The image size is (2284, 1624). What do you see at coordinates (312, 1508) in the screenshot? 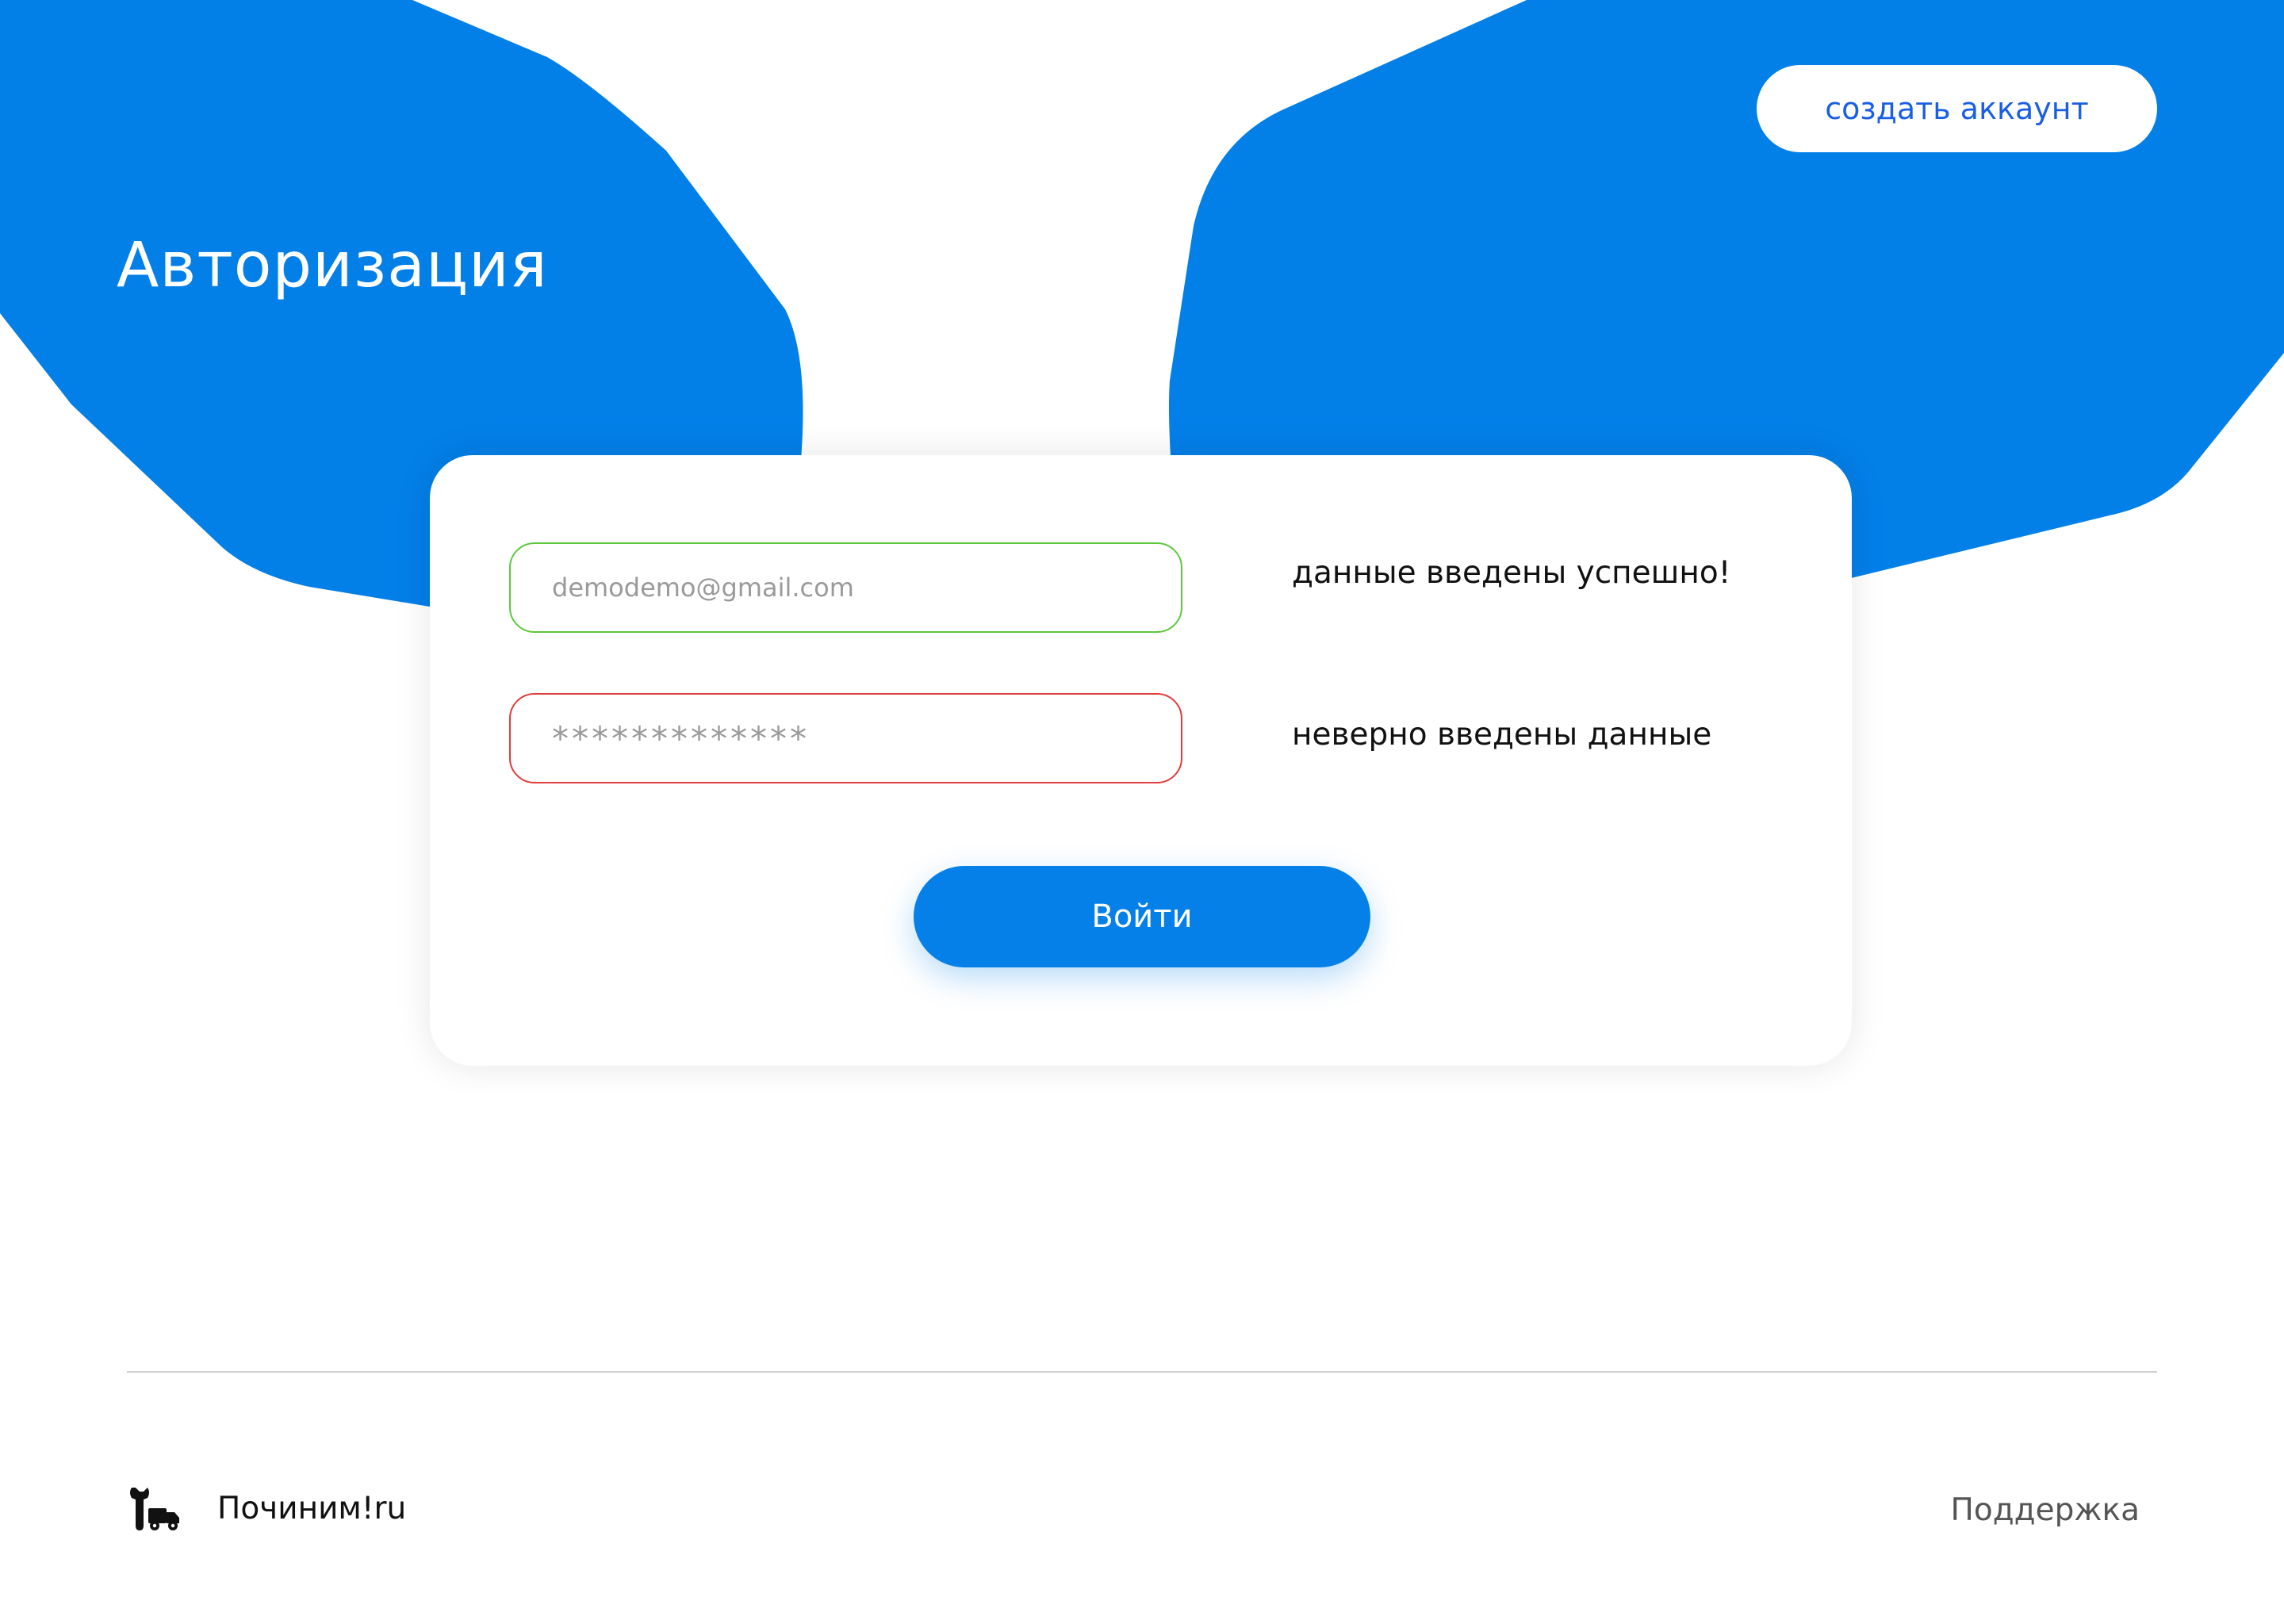
I see `footer-brand-name: Починим!ru` at bounding box center [312, 1508].